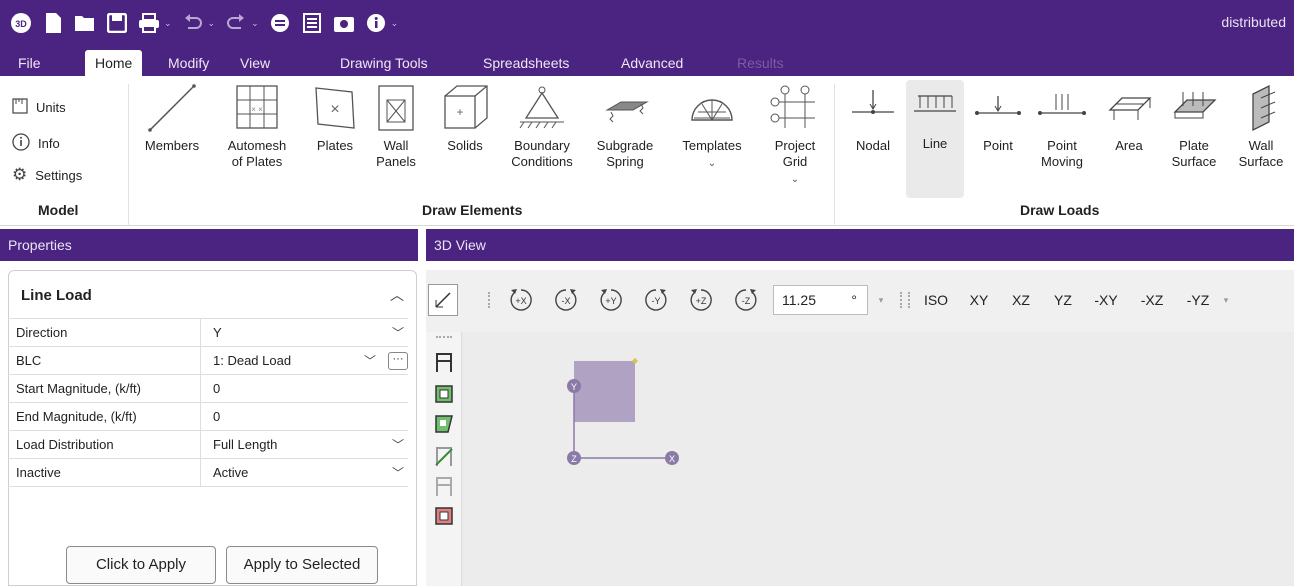  I want to click on tab-file: File, so click(29, 63).